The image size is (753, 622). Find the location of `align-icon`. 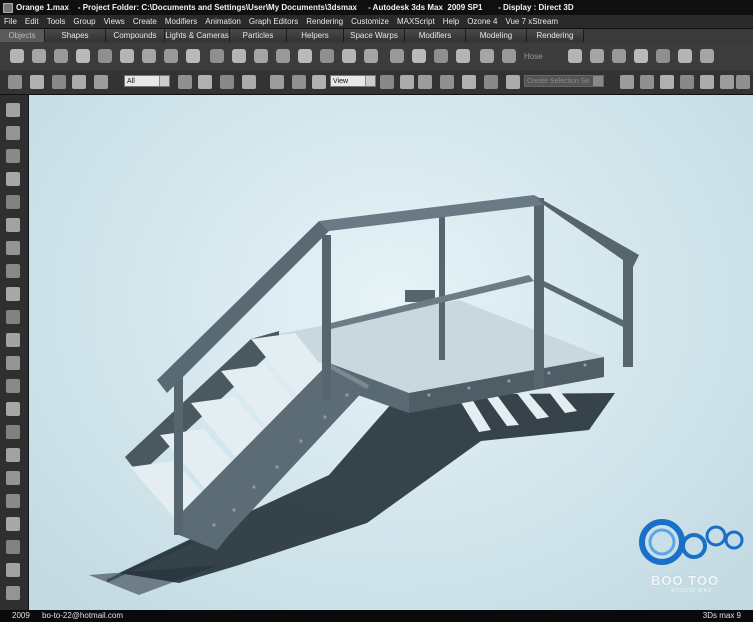

align-icon is located at coordinates (627, 82).